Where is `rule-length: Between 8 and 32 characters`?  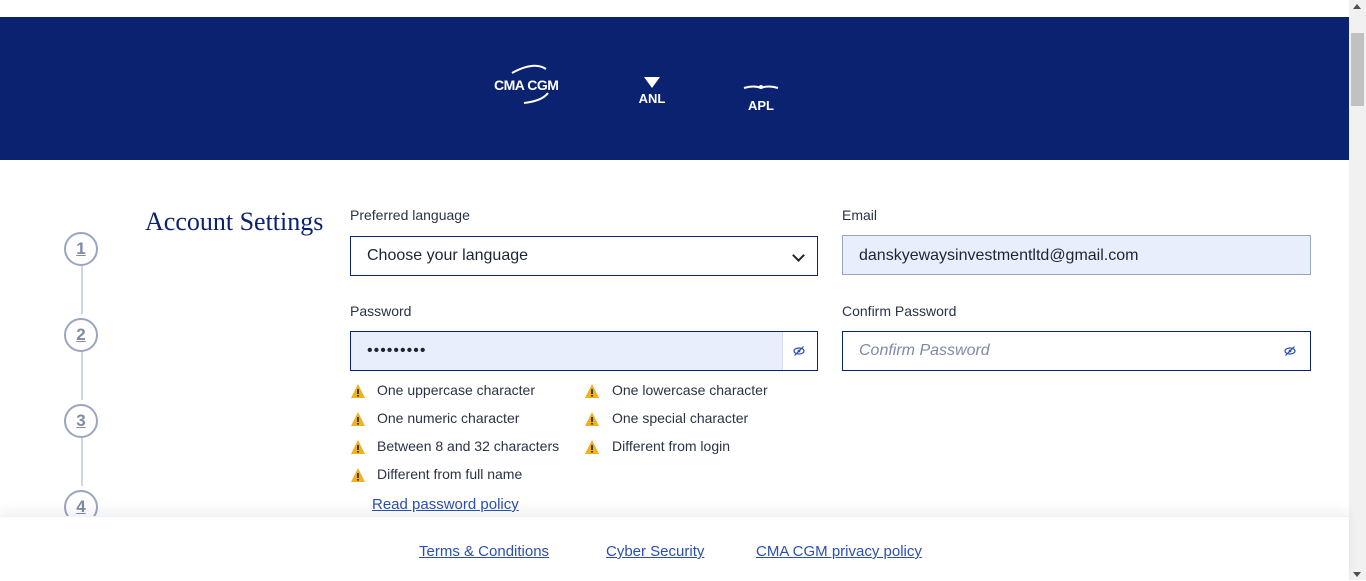
rule-length: Between 8 and 32 characters is located at coordinates (468, 446).